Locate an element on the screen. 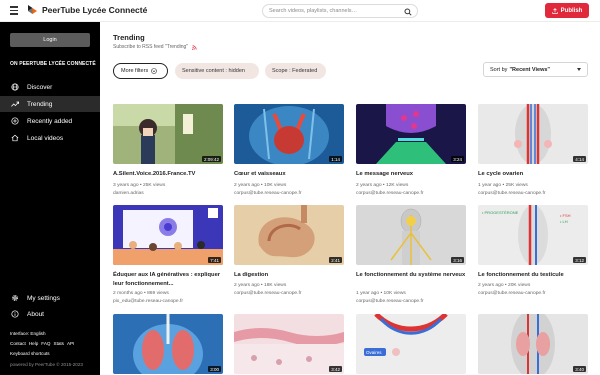  scope-filter-chip: Scope : Federated is located at coordinates (295, 71).